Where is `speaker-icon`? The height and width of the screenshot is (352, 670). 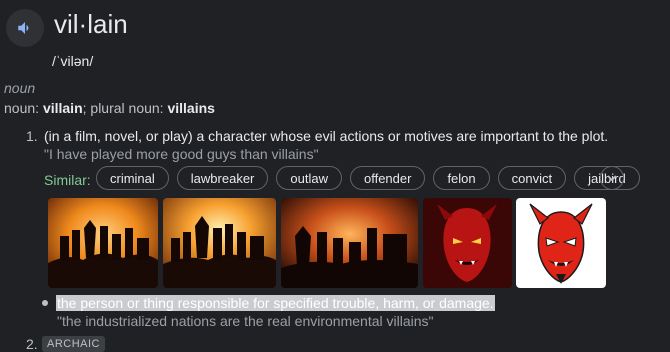
speaker-icon is located at coordinates (23, 28).